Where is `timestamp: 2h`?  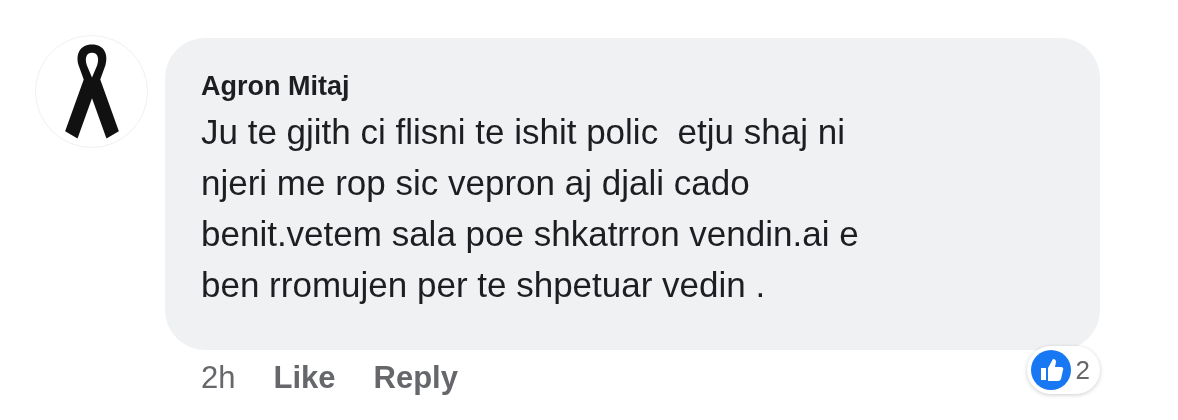
timestamp: 2h is located at coordinates (218, 378).